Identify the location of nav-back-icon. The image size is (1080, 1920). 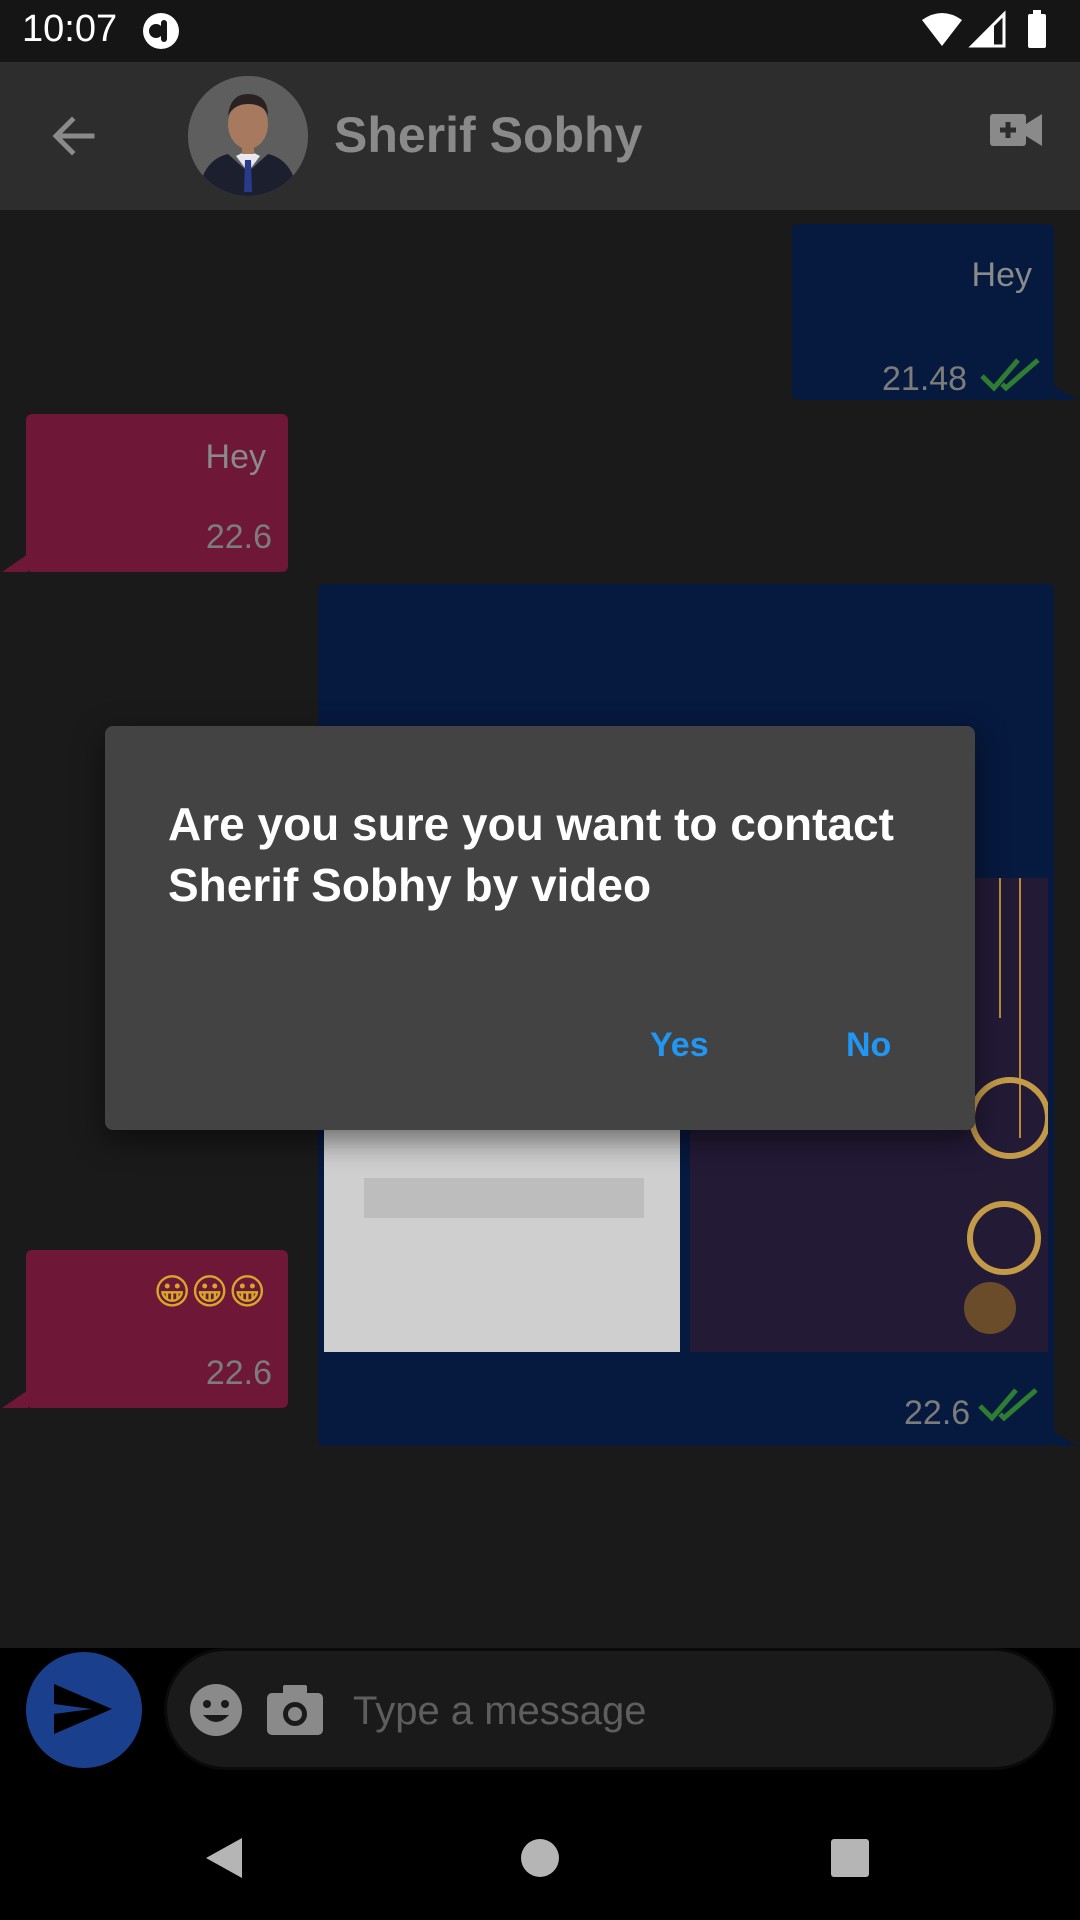
(224, 1858).